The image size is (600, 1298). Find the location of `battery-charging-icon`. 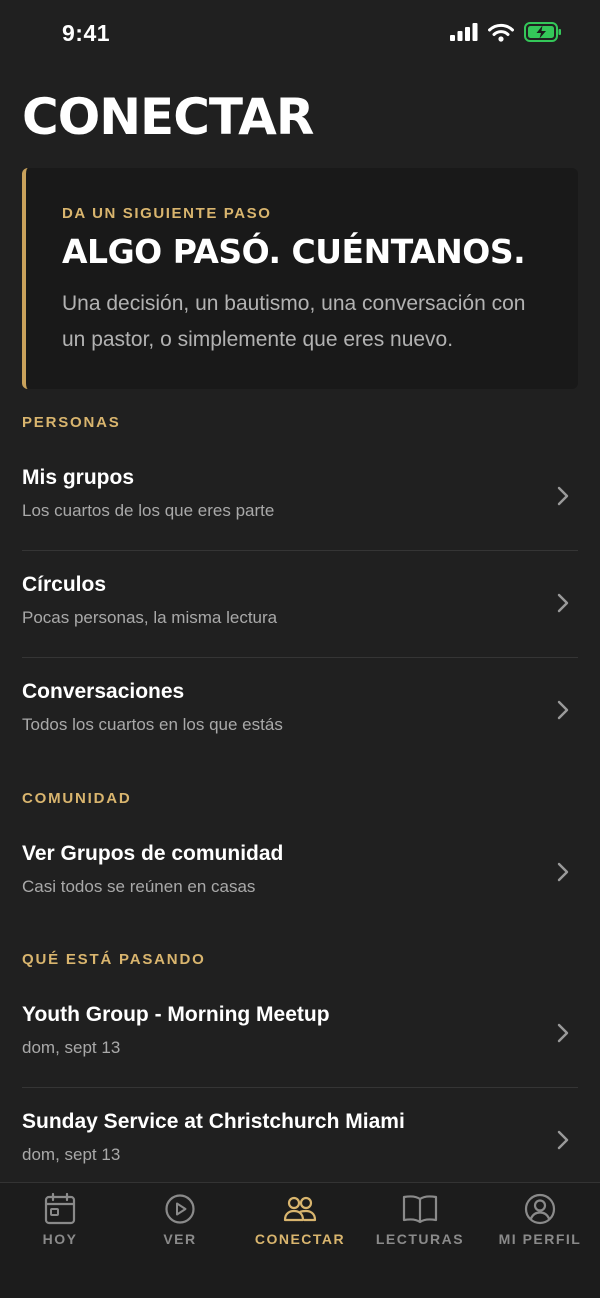

battery-charging-icon is located at coordinates (542, 32).